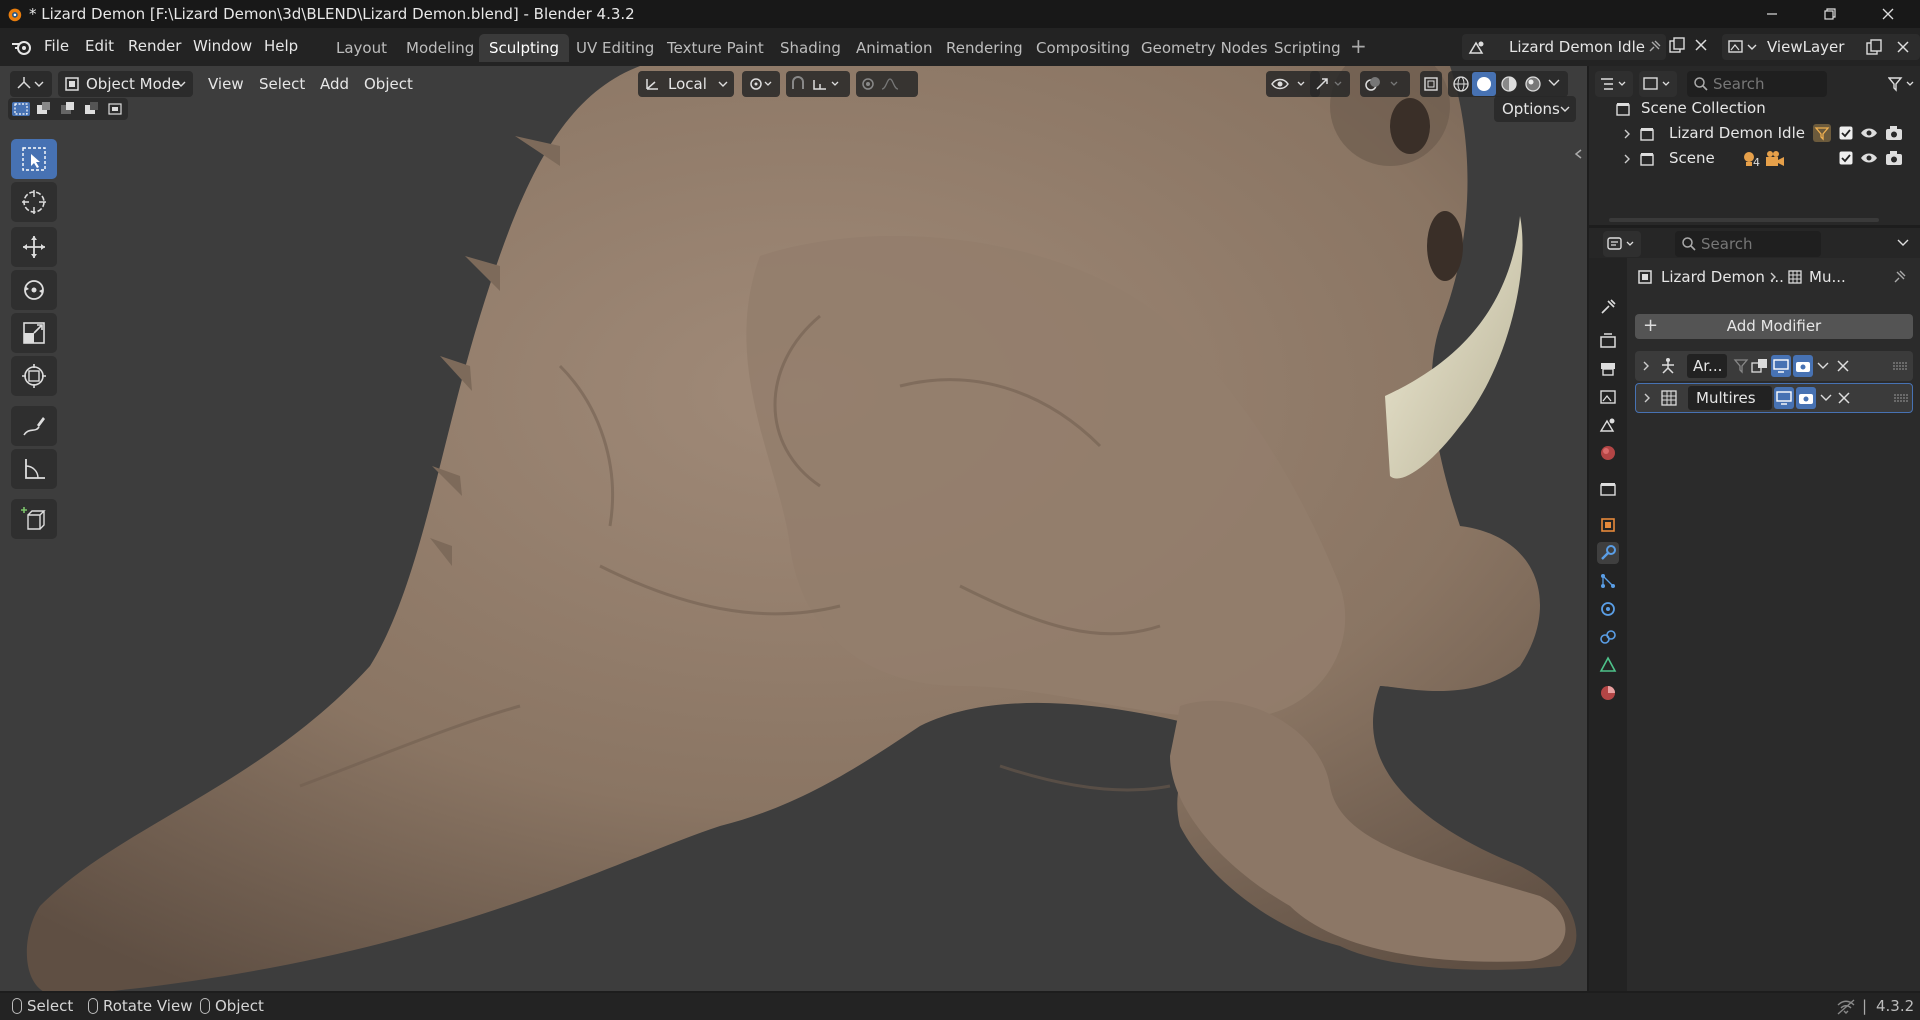 The image size is (1920, 1020). What do you see at coordinates (282, 84) in the screenshot?
I see `menu-select: Select` at bounding box center [282, 84].